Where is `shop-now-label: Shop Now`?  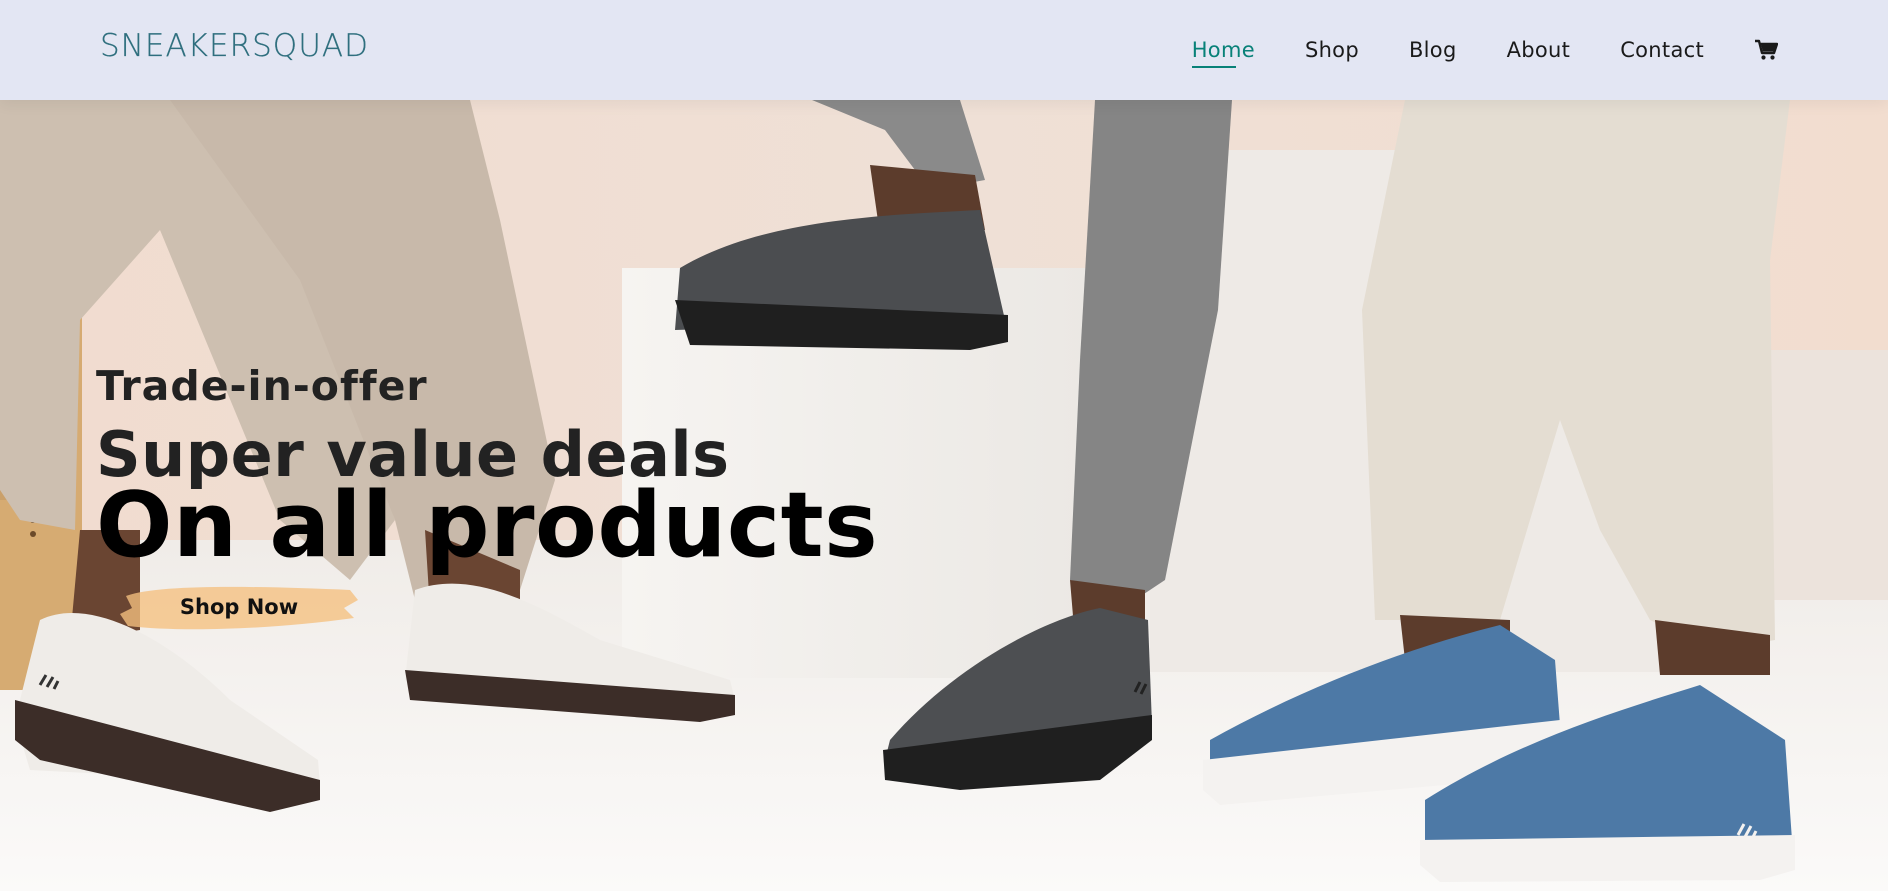 shop-now-label: Shop Now is located at coordinates (239, 607).